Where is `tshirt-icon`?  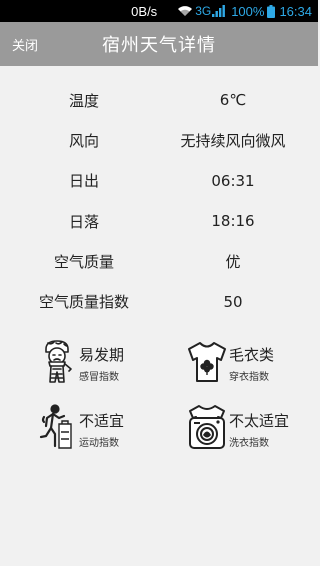
tshirt-icon is located at coordinates (207, 362).